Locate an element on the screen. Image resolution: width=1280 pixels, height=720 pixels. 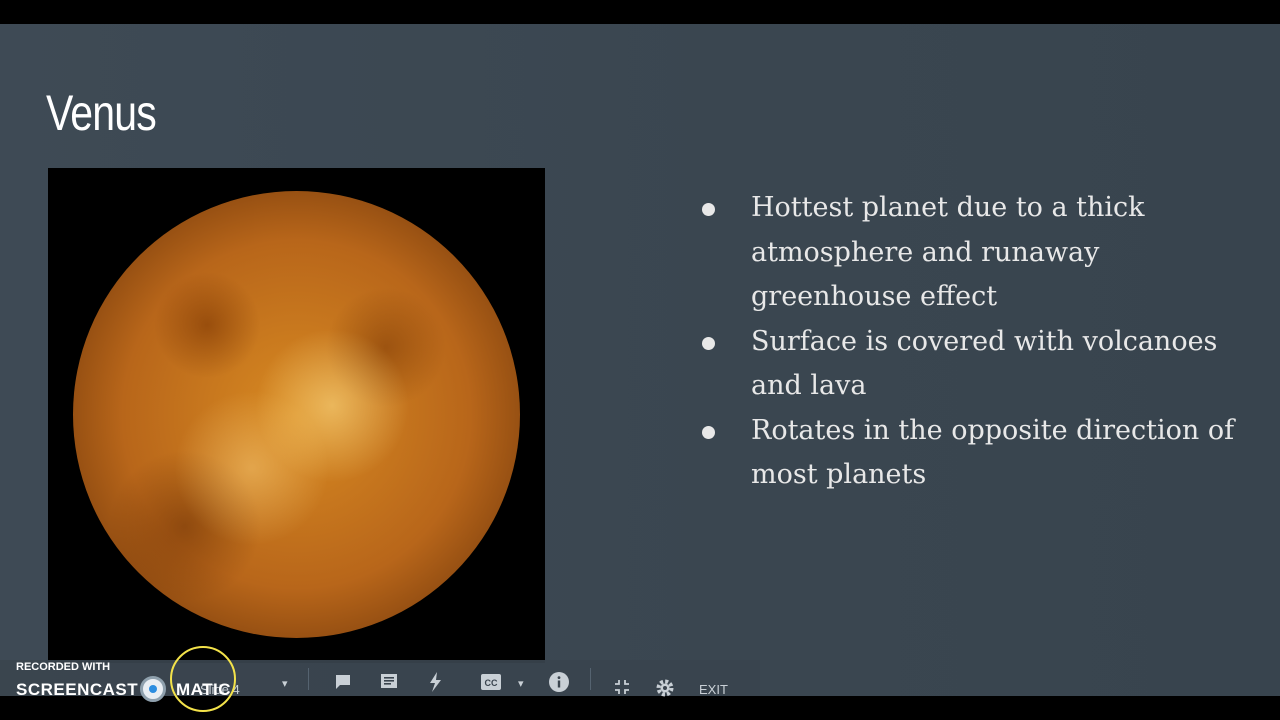
gear-icon is located at coordinates (665, 688).